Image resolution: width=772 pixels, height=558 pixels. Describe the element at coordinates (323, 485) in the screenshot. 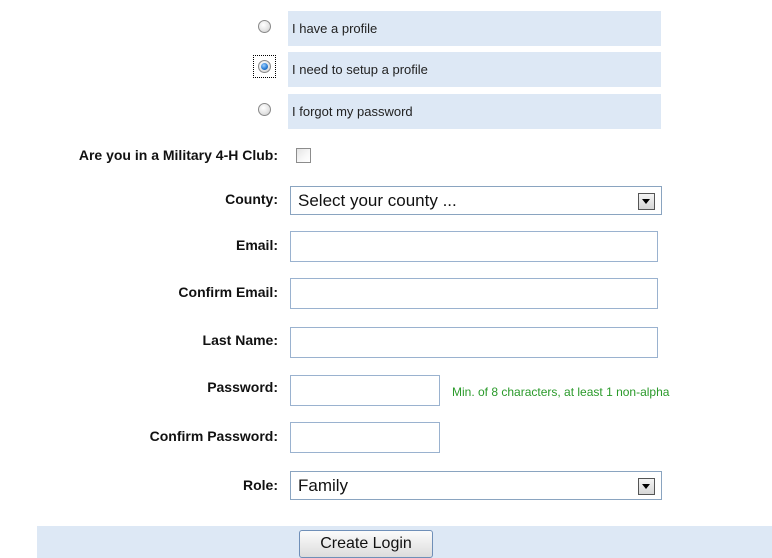

I see `role-select-value: Family` at that location.